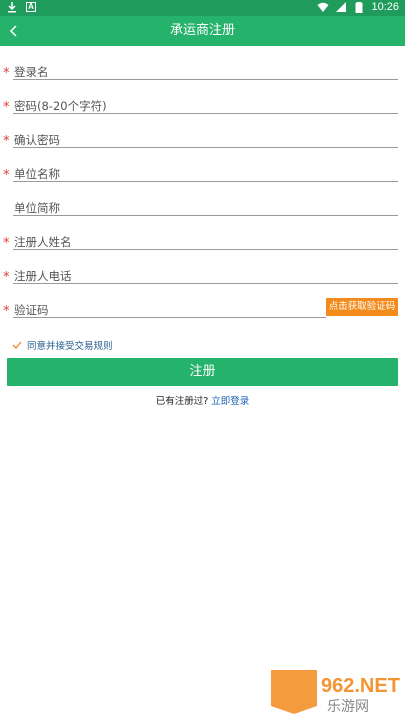 This screenshot has height=720, width=405. Describe the element at coordinates (206, 140) in the screenshot. I see `confirm-password-input` at that location.